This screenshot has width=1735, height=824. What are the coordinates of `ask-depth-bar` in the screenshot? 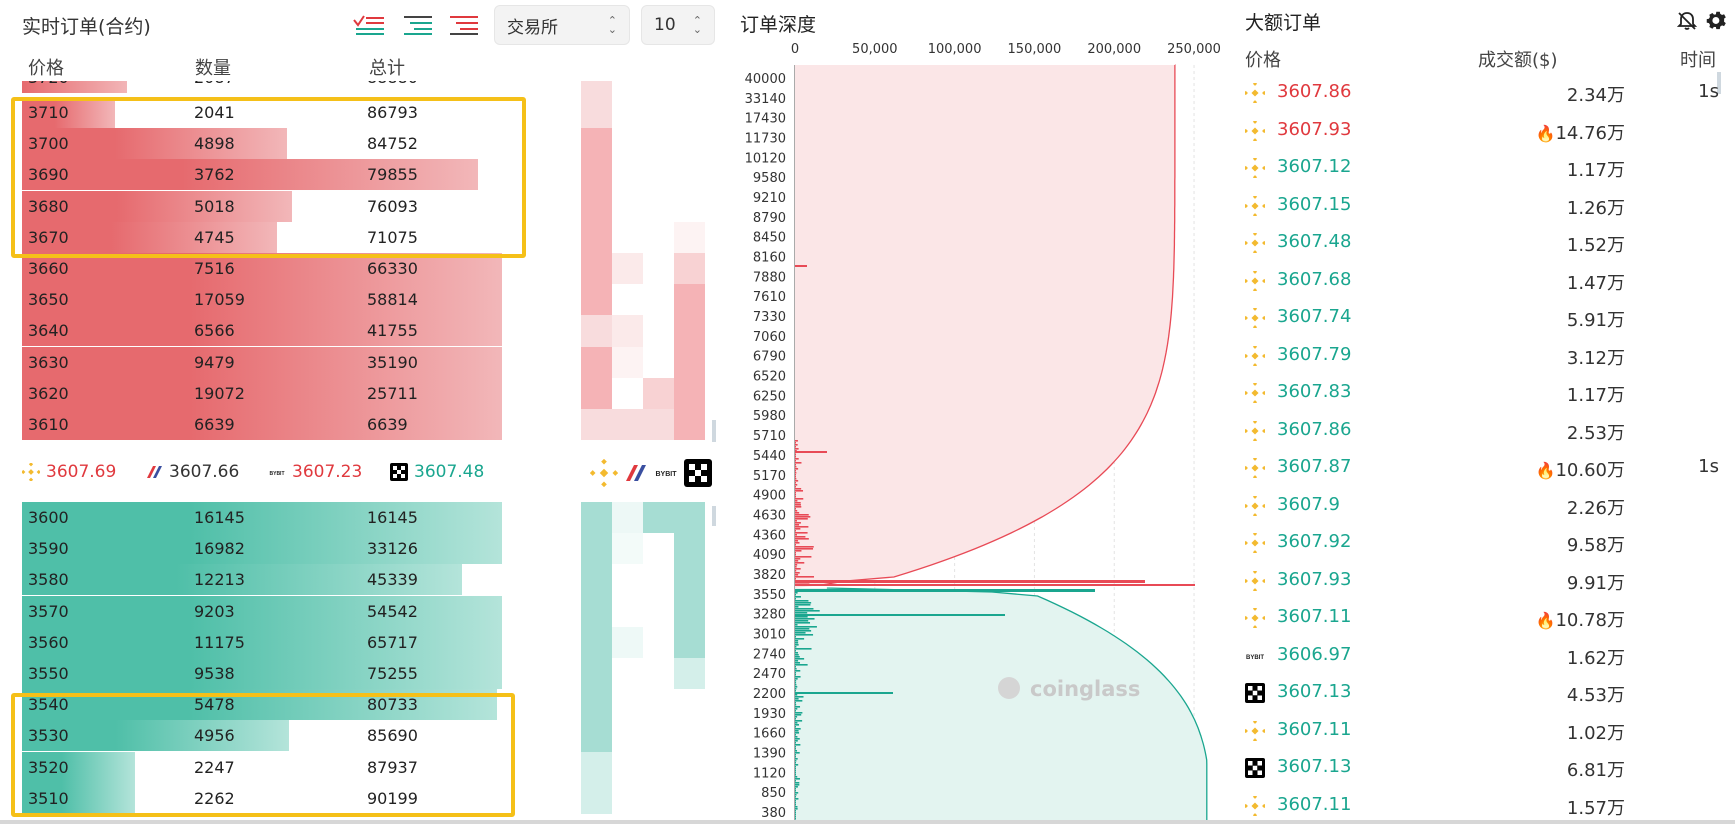 It's located at (262, 300).